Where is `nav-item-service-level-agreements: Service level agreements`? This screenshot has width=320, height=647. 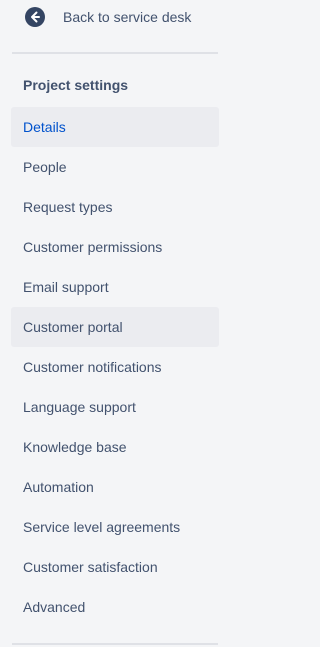
nav-item-service-level-agreements: Service level agreements is located at coordinates (115, 527).